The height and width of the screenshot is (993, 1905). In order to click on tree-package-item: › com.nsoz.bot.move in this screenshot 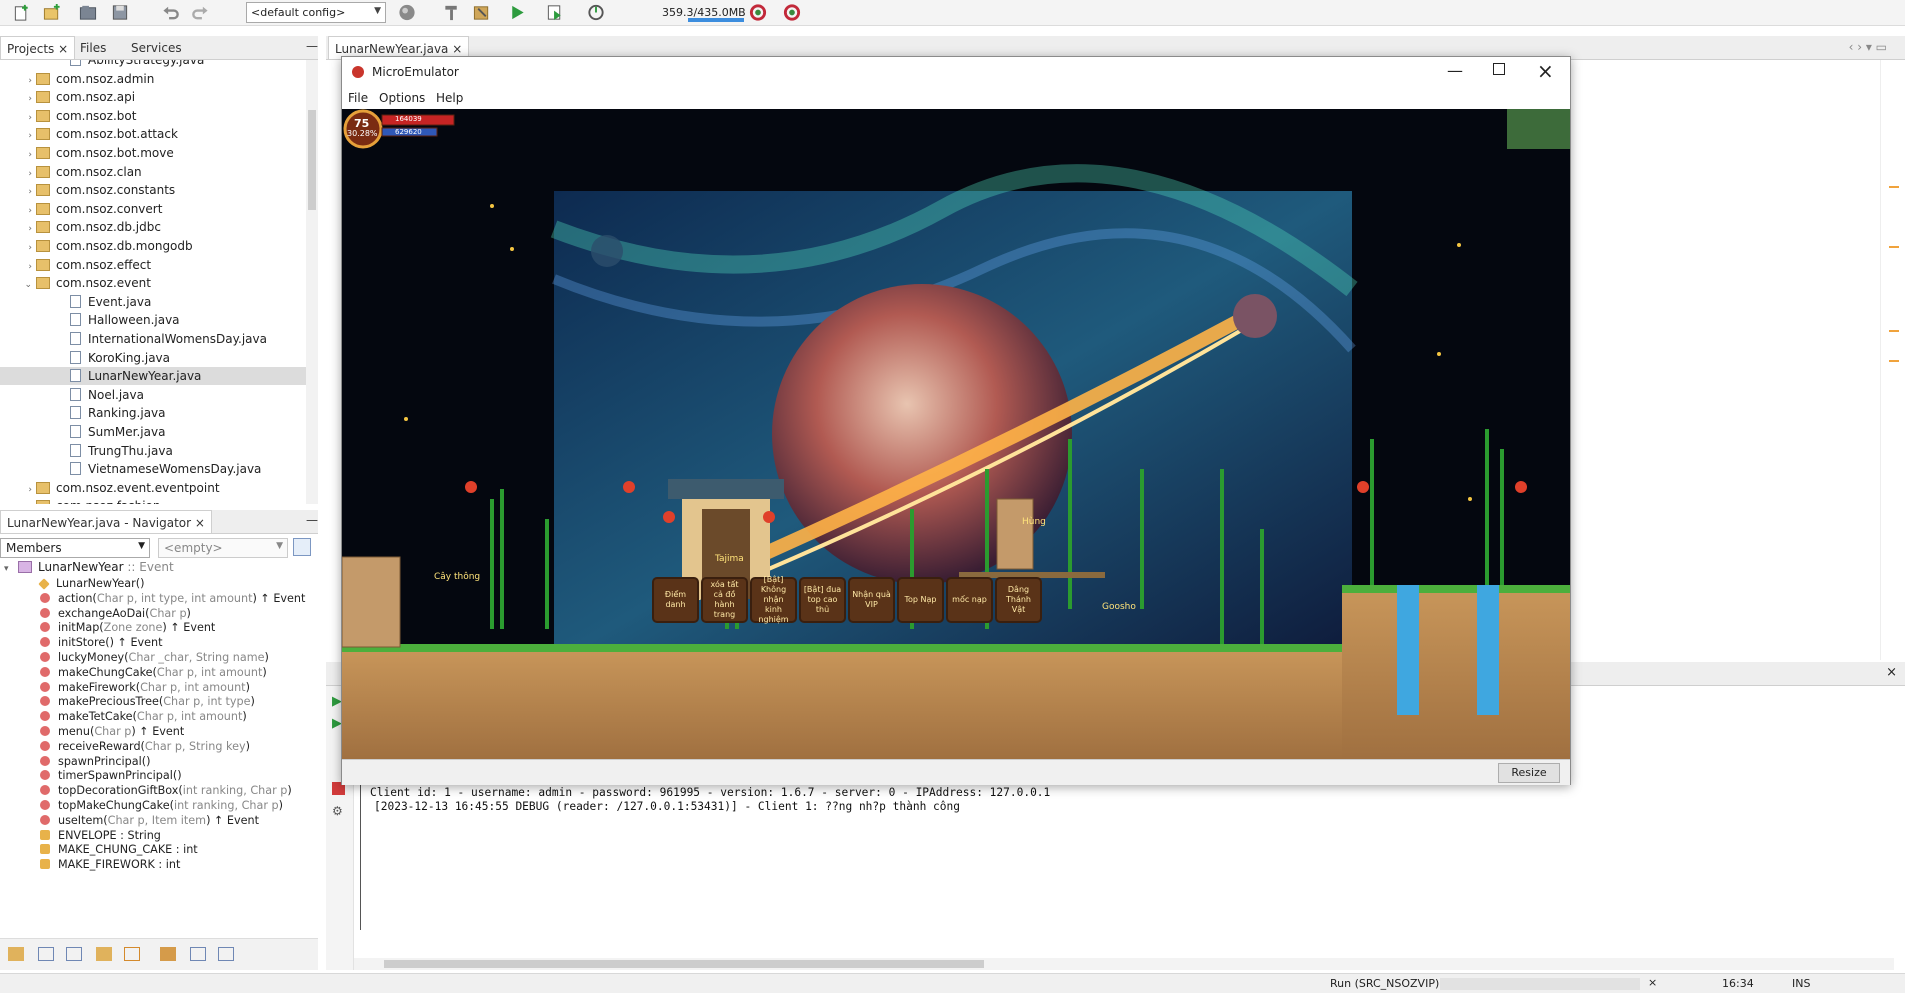, I will do `click(153, 153)`.